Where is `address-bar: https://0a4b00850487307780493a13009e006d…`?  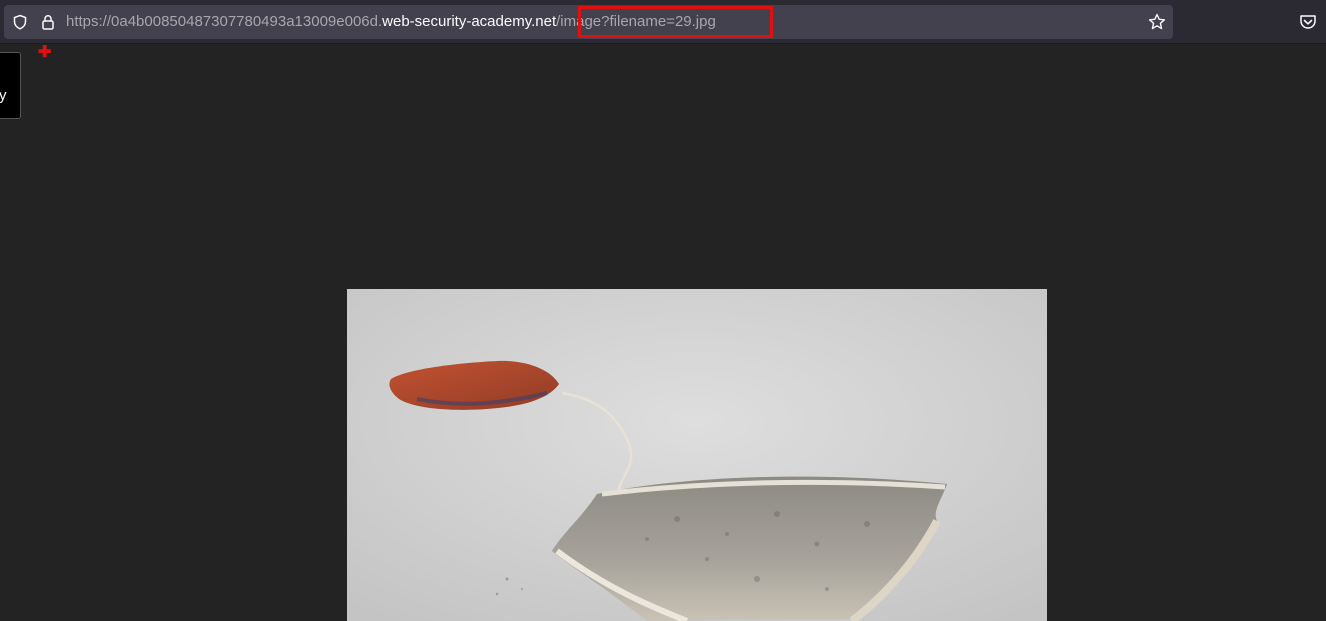 address-bar: https://0a4b00850487307780493a13009e006d… is located at coordinates (588, 22).